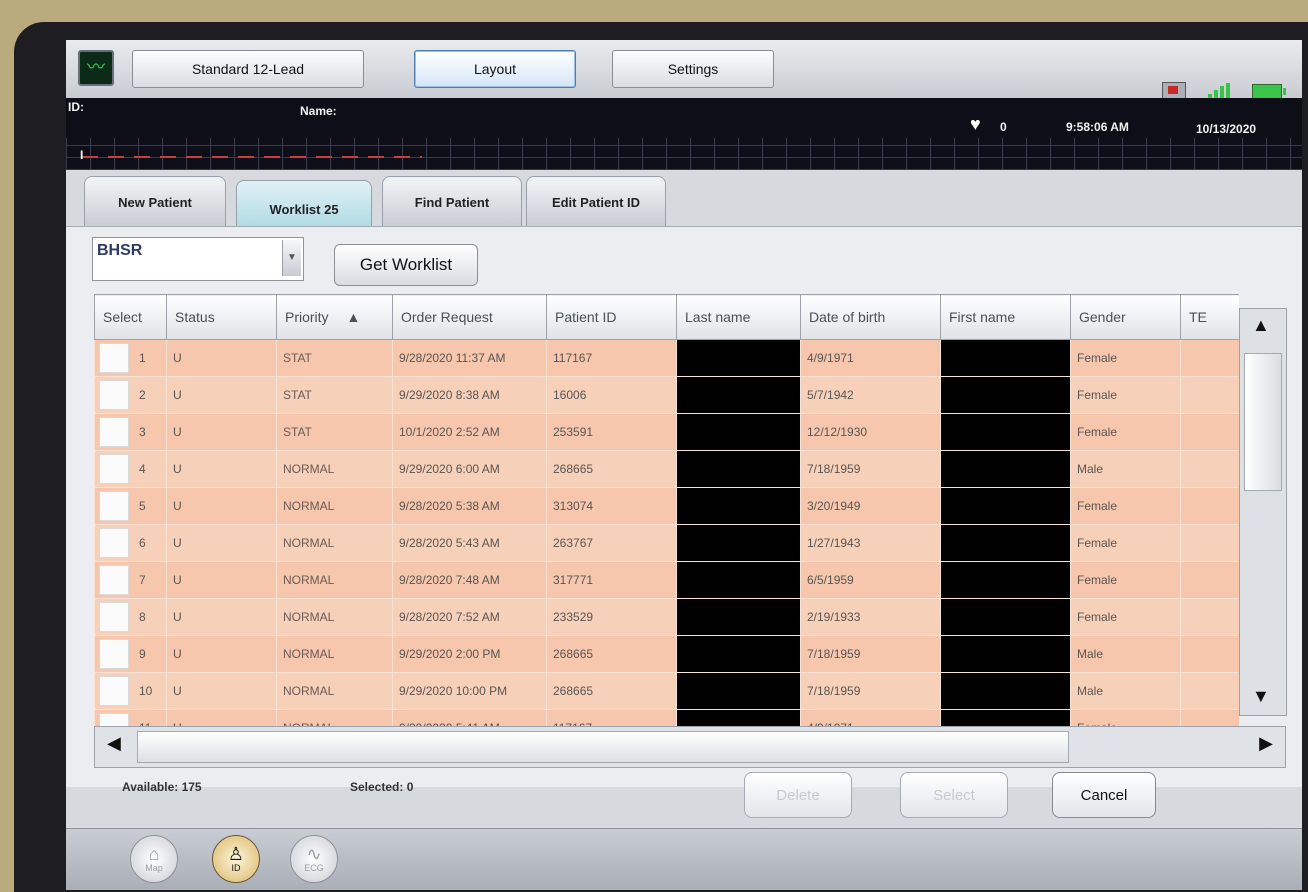 The height and width of the screenshot is (892, 1308). I want to click on order-request-cell: 9/28/2020 11:37 AM, so click(469, 358).